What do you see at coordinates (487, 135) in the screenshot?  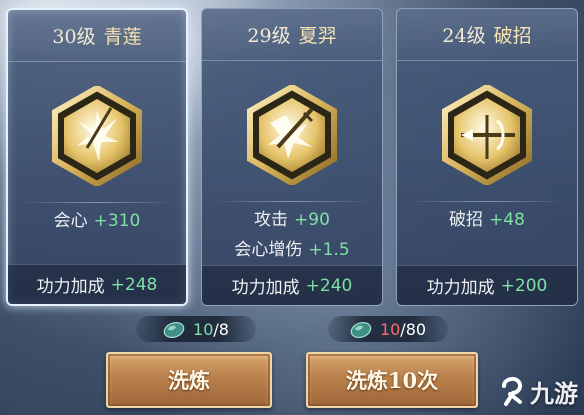 I see `cross-blade-icon` at bounding box center [487, 135].